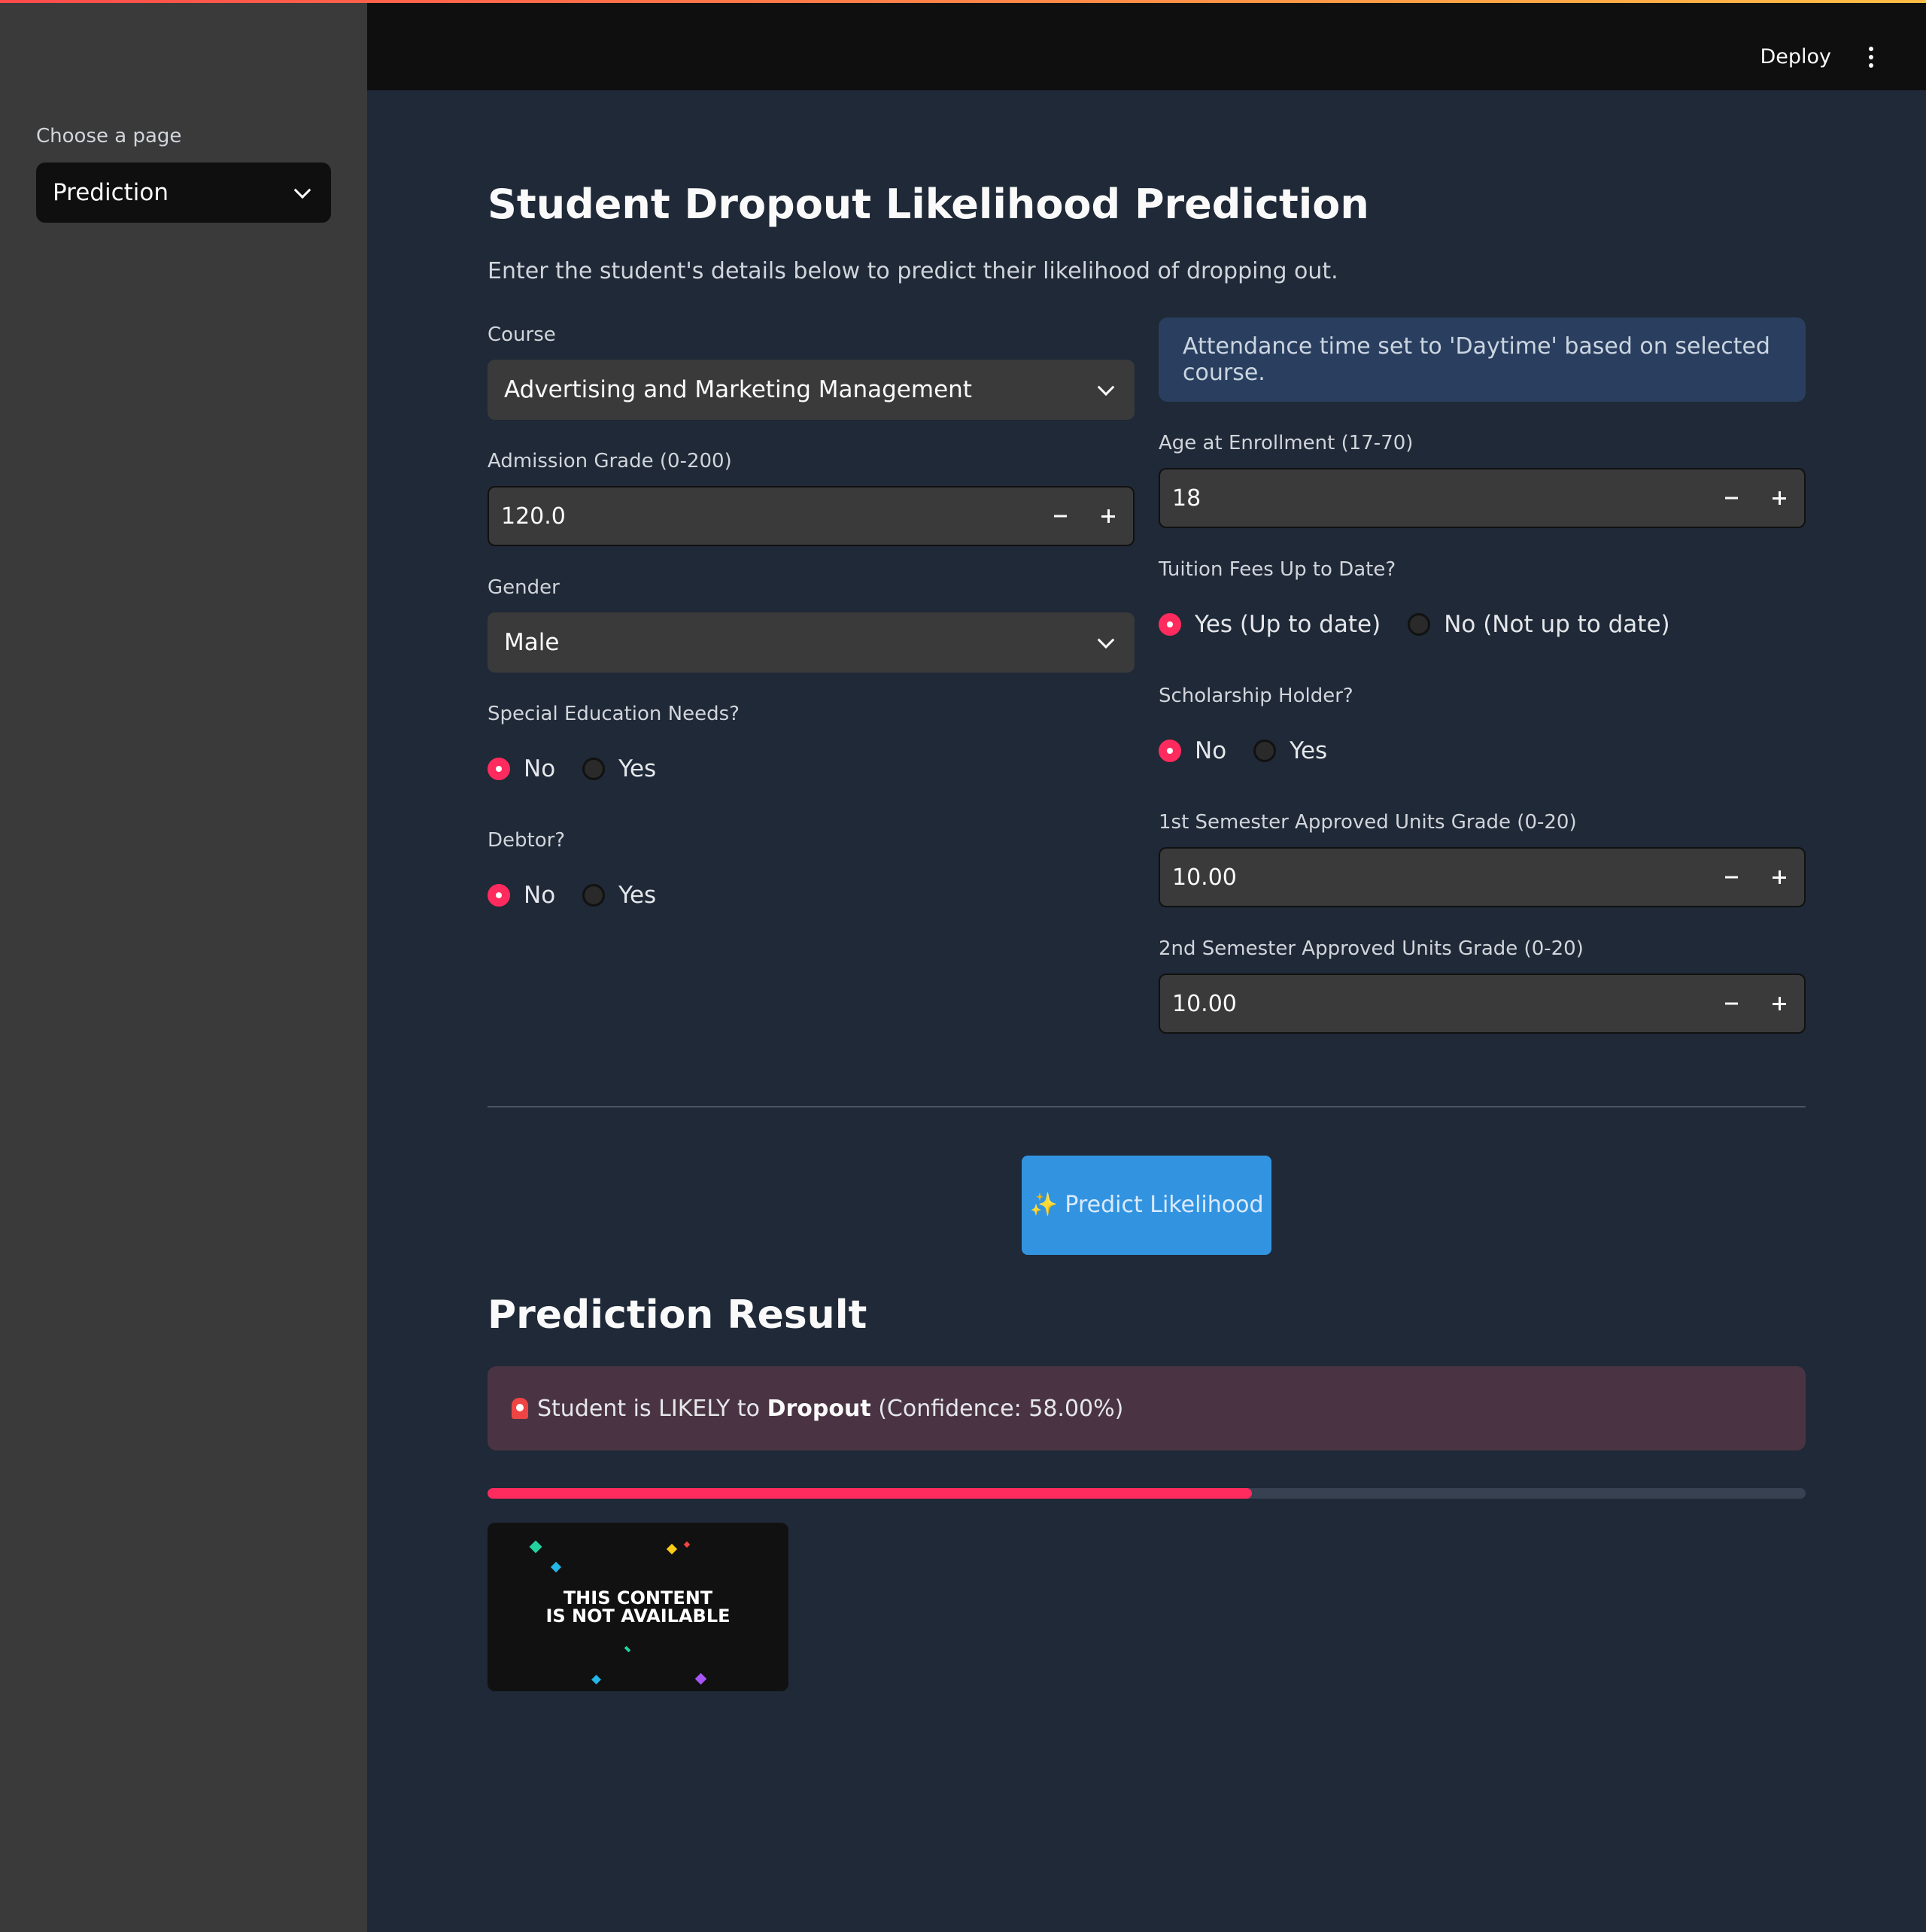 This screenshot has height=1932, width=1926. Describe the element at coordinates (520, 1408) in the screenshot. I see `siren-icon` at that location.